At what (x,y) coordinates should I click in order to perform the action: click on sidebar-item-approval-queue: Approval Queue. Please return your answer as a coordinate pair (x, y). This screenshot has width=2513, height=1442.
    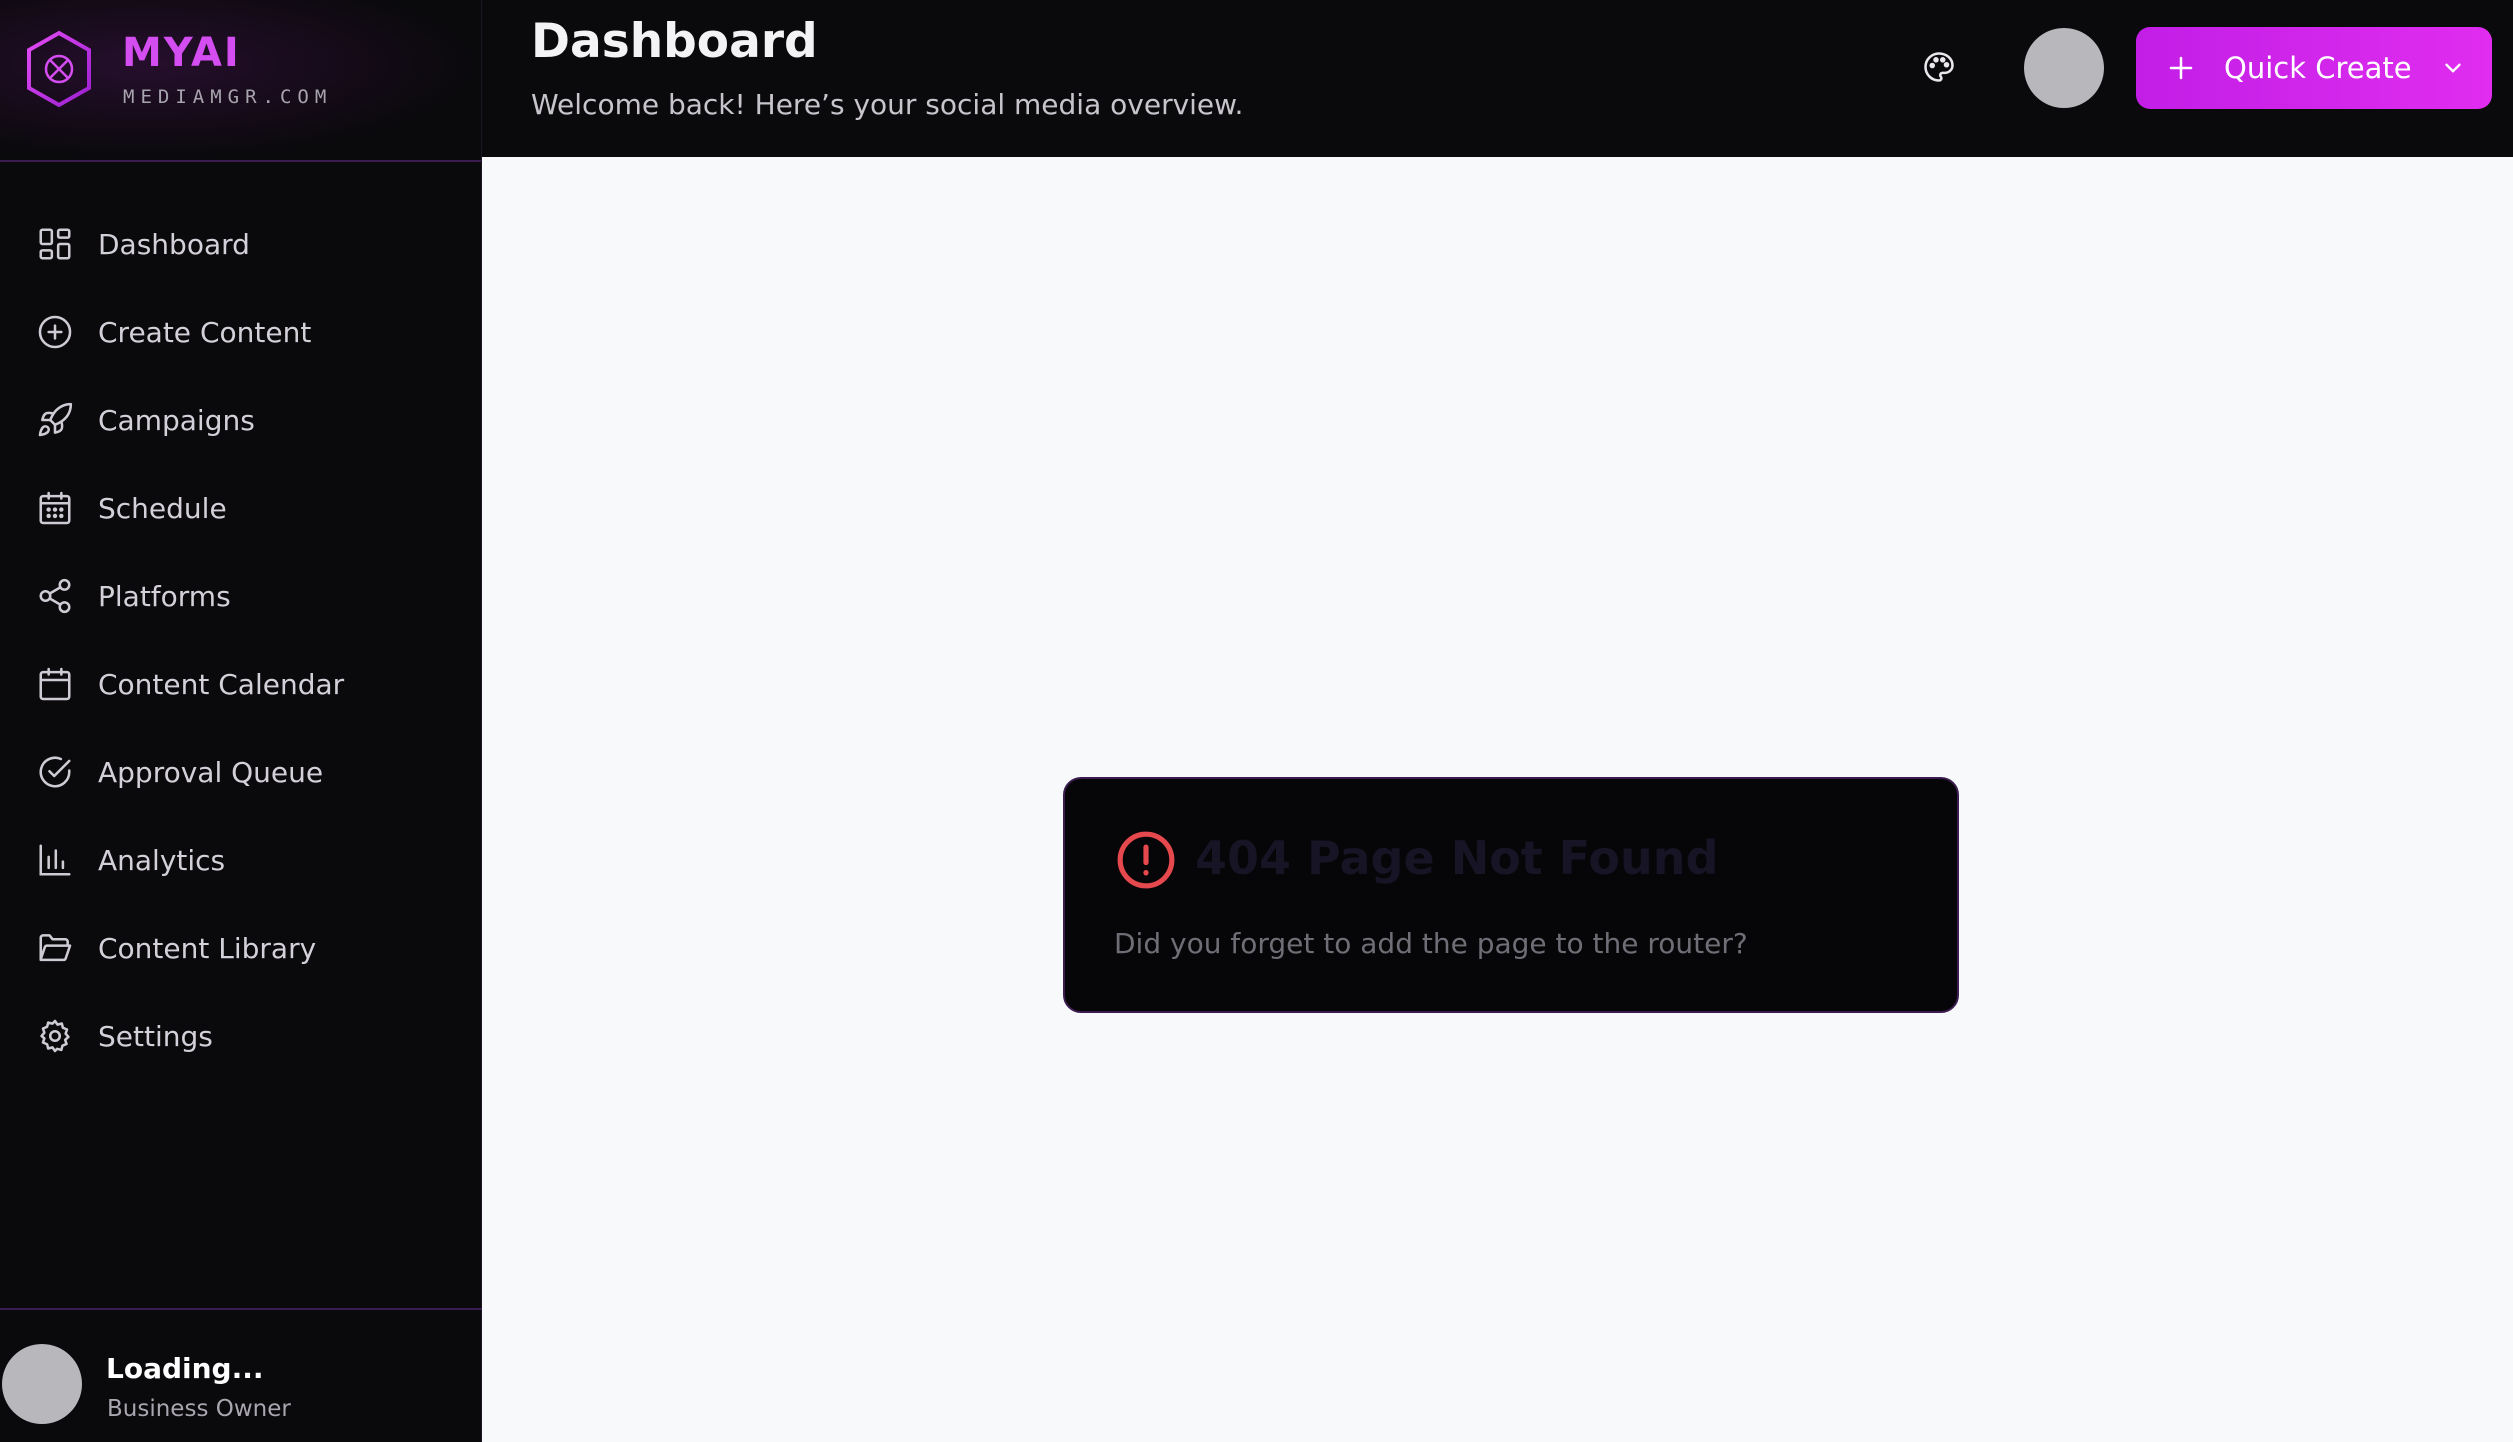
    Looking at the image, I should click on (241, 772).